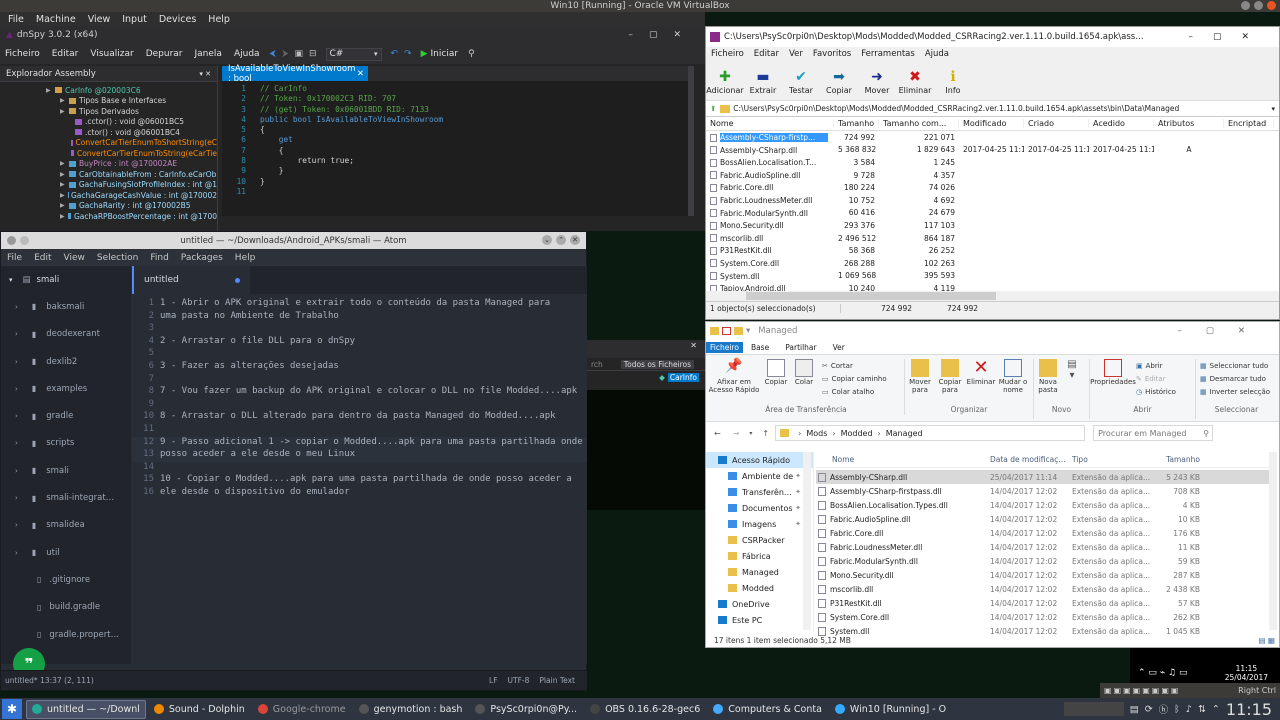 This screenshot has height=720, width=1280. Describe the element at coordinates (108, 90) in the screenshot. I see `tree-item: ▶ CarInfo @020003C6` at that location.